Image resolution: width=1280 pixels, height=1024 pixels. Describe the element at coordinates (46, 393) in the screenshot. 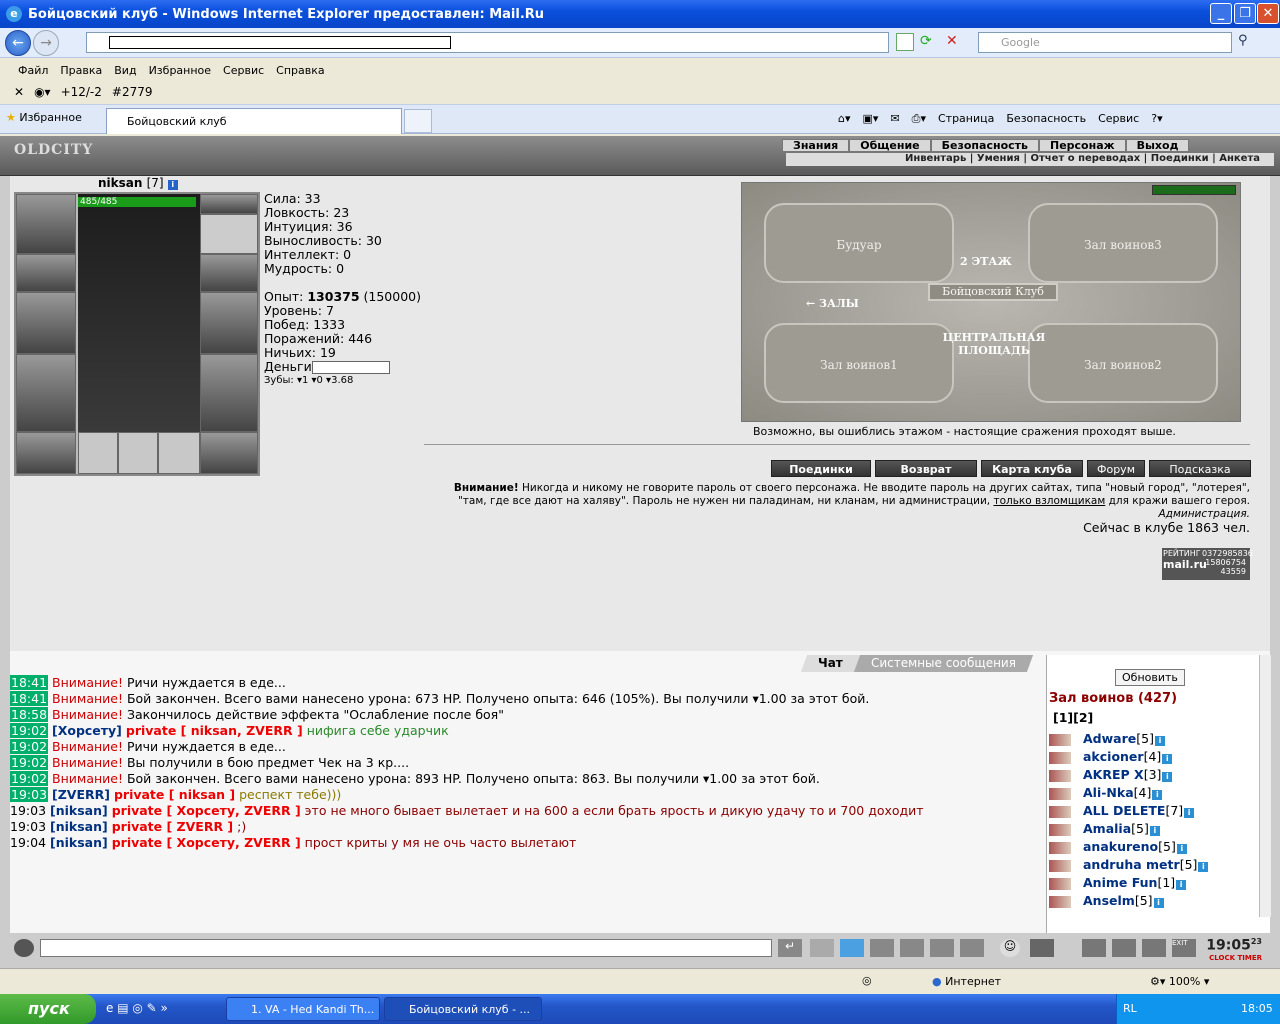

I see `armor-slot` at that location.